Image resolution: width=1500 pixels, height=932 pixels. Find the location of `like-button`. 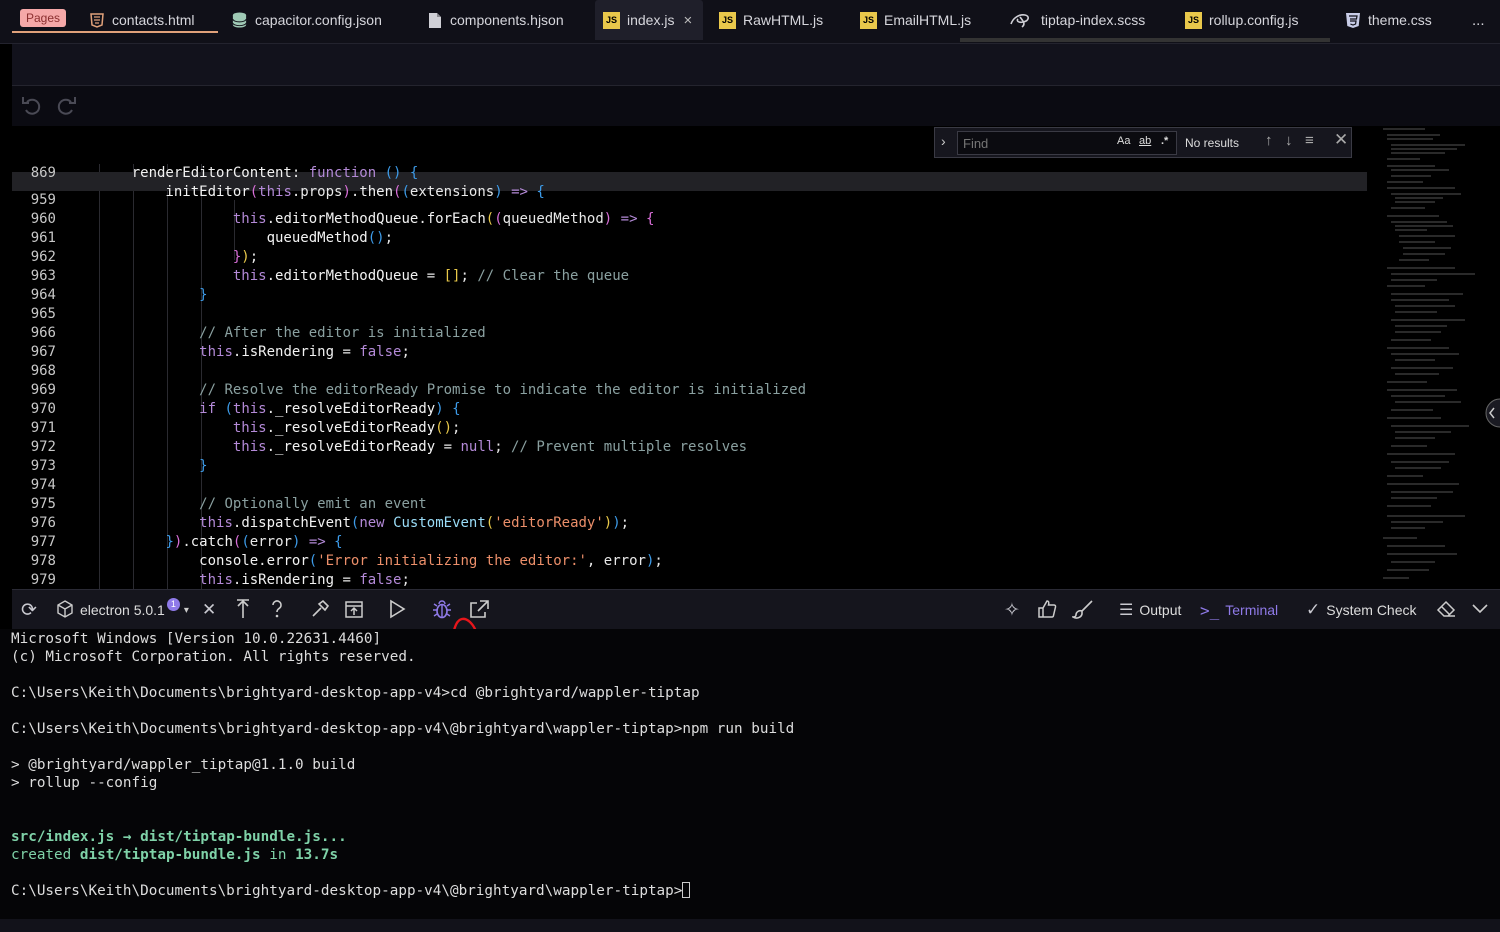

like-button is located at coordinates (1047, 610).